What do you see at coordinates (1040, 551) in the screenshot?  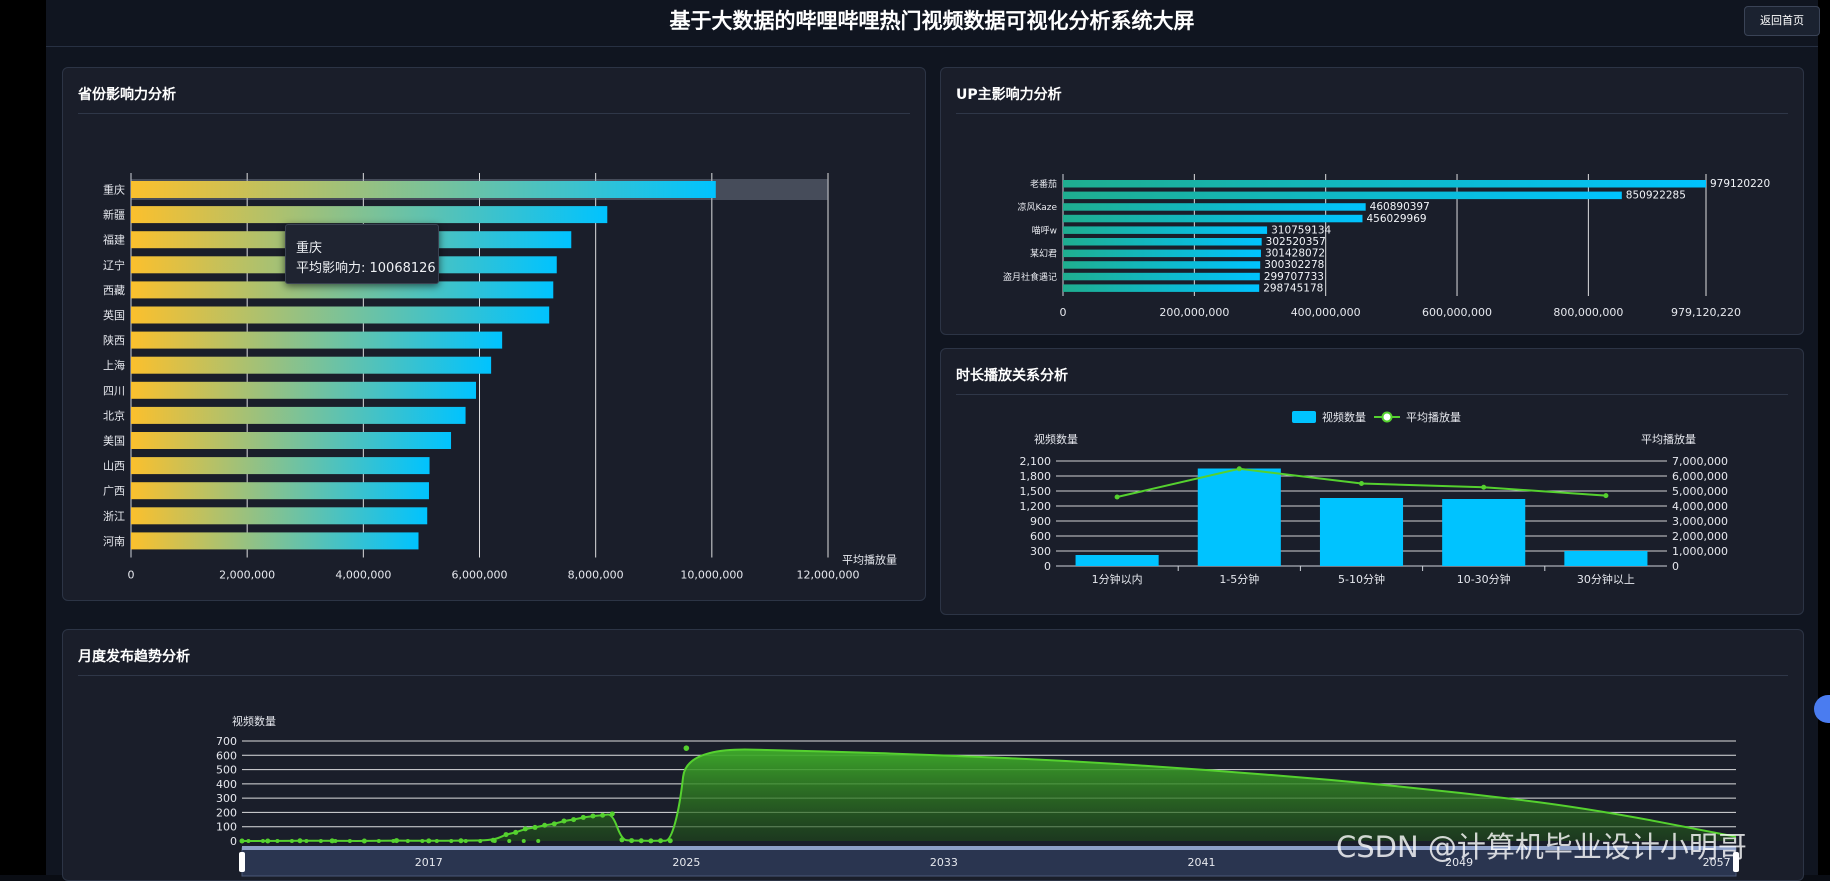 I see `y-tick-label: 300` at bounding box center [1040, 551].